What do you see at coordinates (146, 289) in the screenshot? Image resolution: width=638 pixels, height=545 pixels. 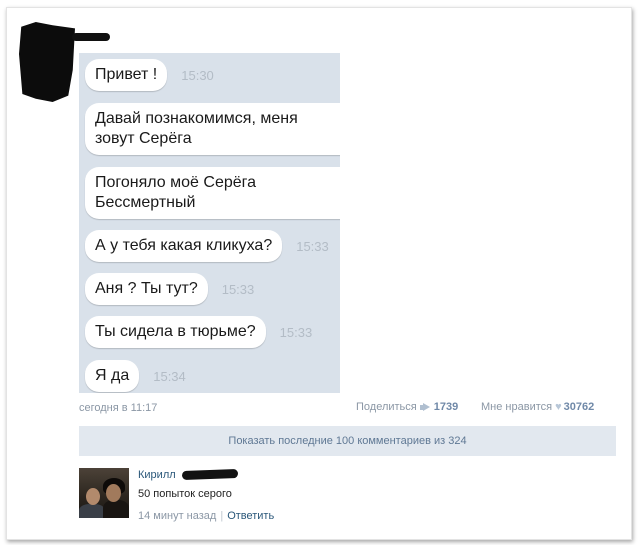 I see `message-bubble: Аня ? Ты тут?` at bounding box center [146, 289].